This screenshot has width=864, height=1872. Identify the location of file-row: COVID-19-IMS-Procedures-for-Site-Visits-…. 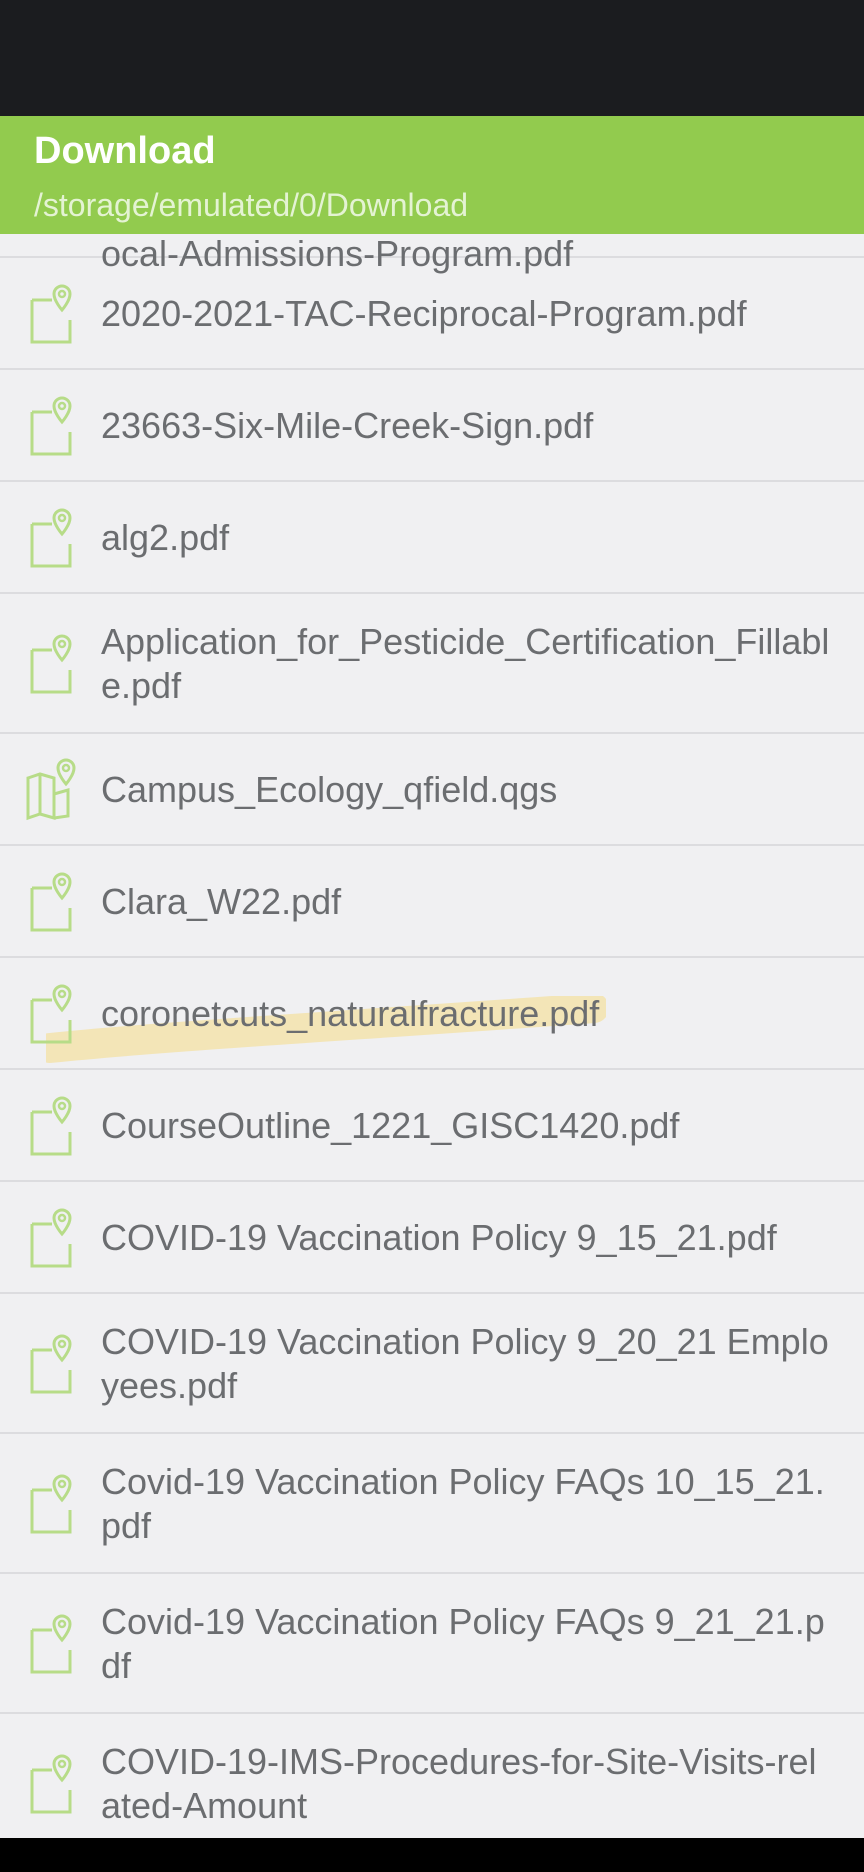
(432, 1776).